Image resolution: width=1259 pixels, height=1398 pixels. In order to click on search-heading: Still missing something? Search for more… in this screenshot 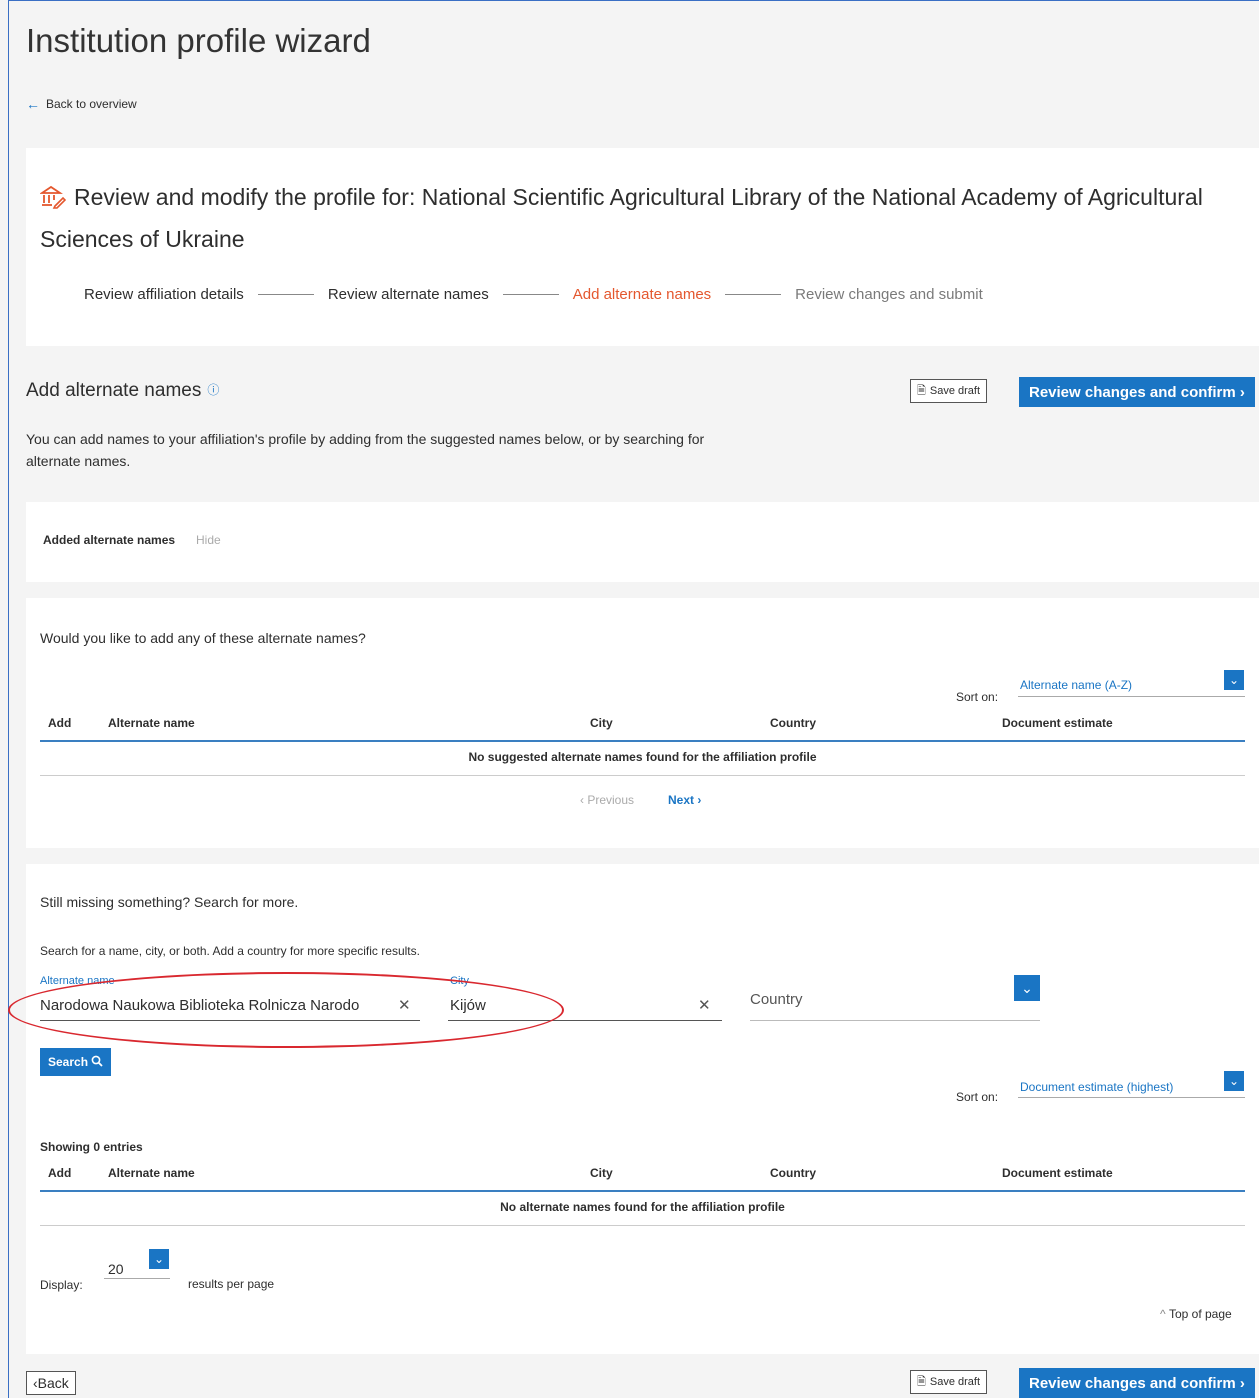, I will do `click(169, 902)`.